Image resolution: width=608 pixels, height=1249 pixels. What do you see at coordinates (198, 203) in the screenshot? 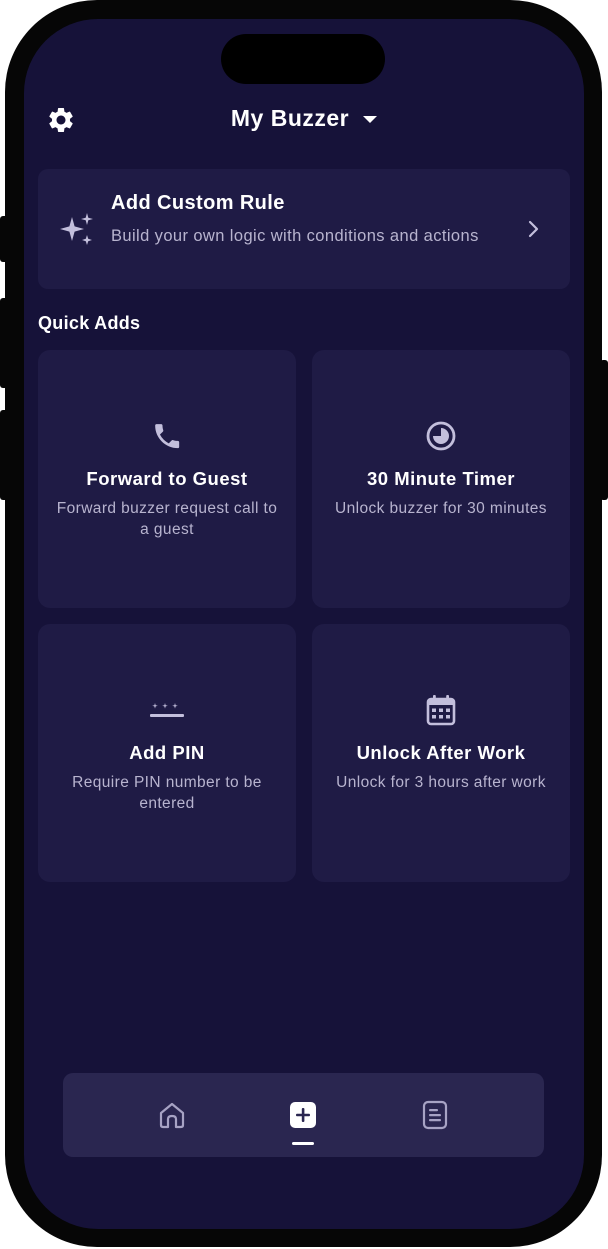
I see `custom-rule-title: Add Custom Rule` at bounding box center [198, 203].